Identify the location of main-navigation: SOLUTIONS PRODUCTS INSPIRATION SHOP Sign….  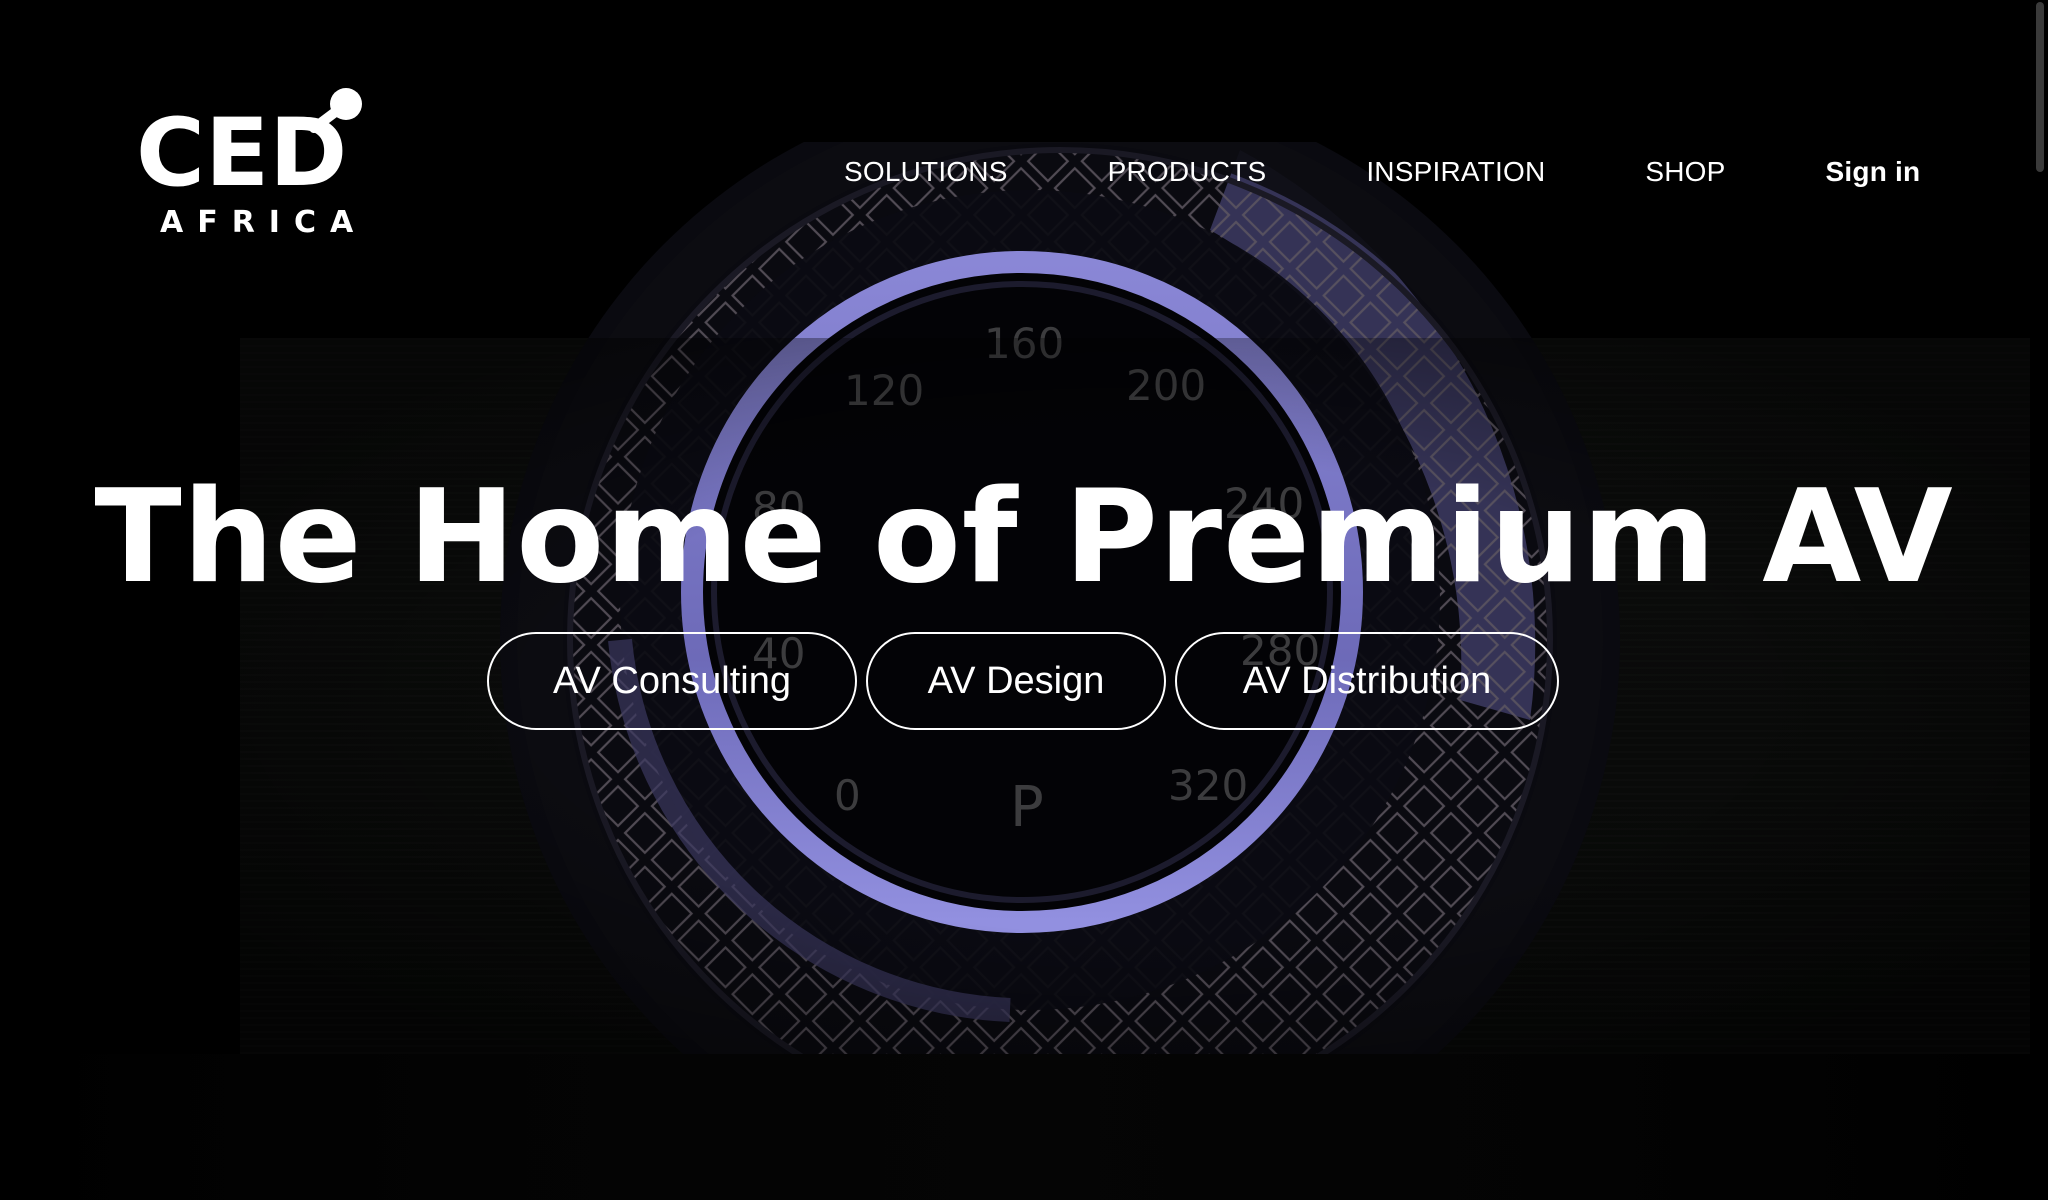
(1382, 172).